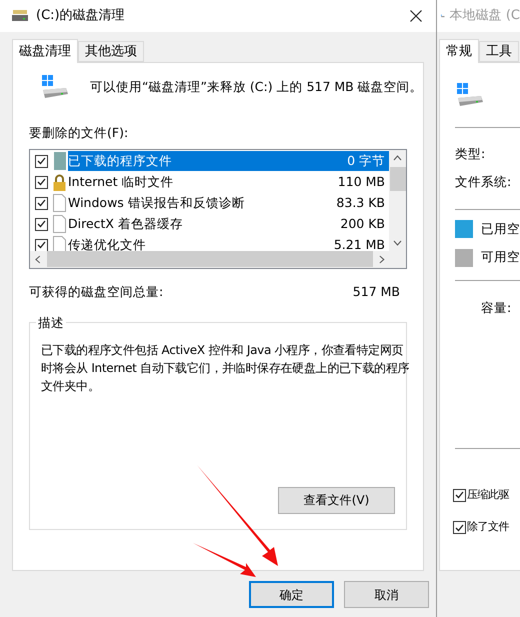  Describe the element at coordinates (488, 527) in the screenshot. I see `option-label: 除了文件` at that location.